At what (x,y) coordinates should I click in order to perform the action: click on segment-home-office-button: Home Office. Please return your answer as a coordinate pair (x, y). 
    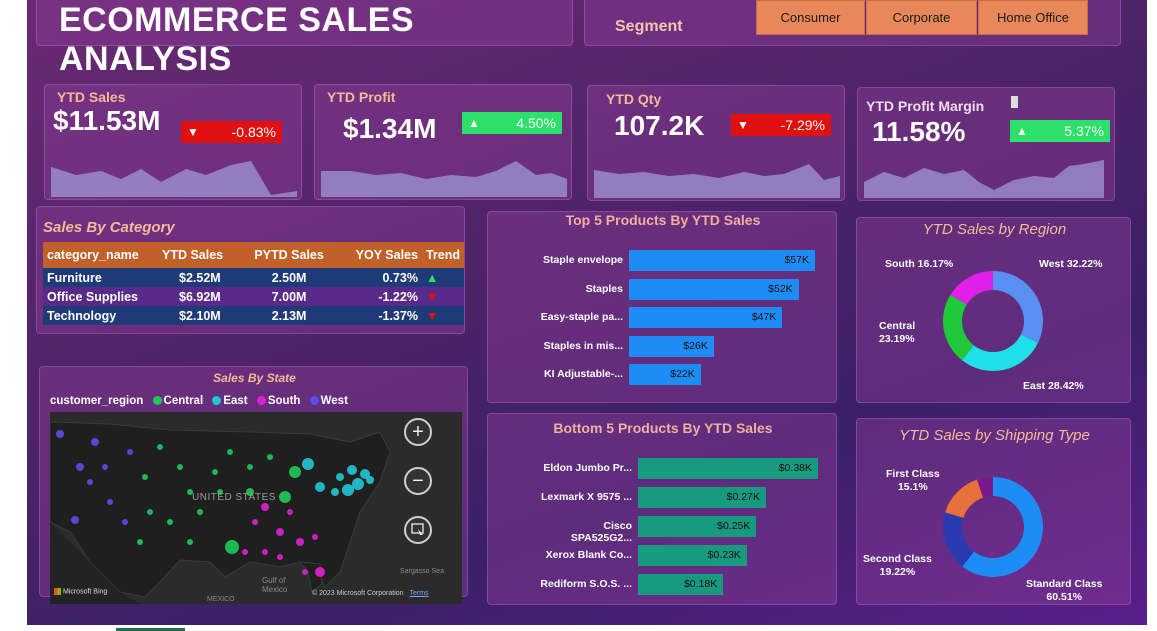
    Looking at the image, I should click on (1033, 17).